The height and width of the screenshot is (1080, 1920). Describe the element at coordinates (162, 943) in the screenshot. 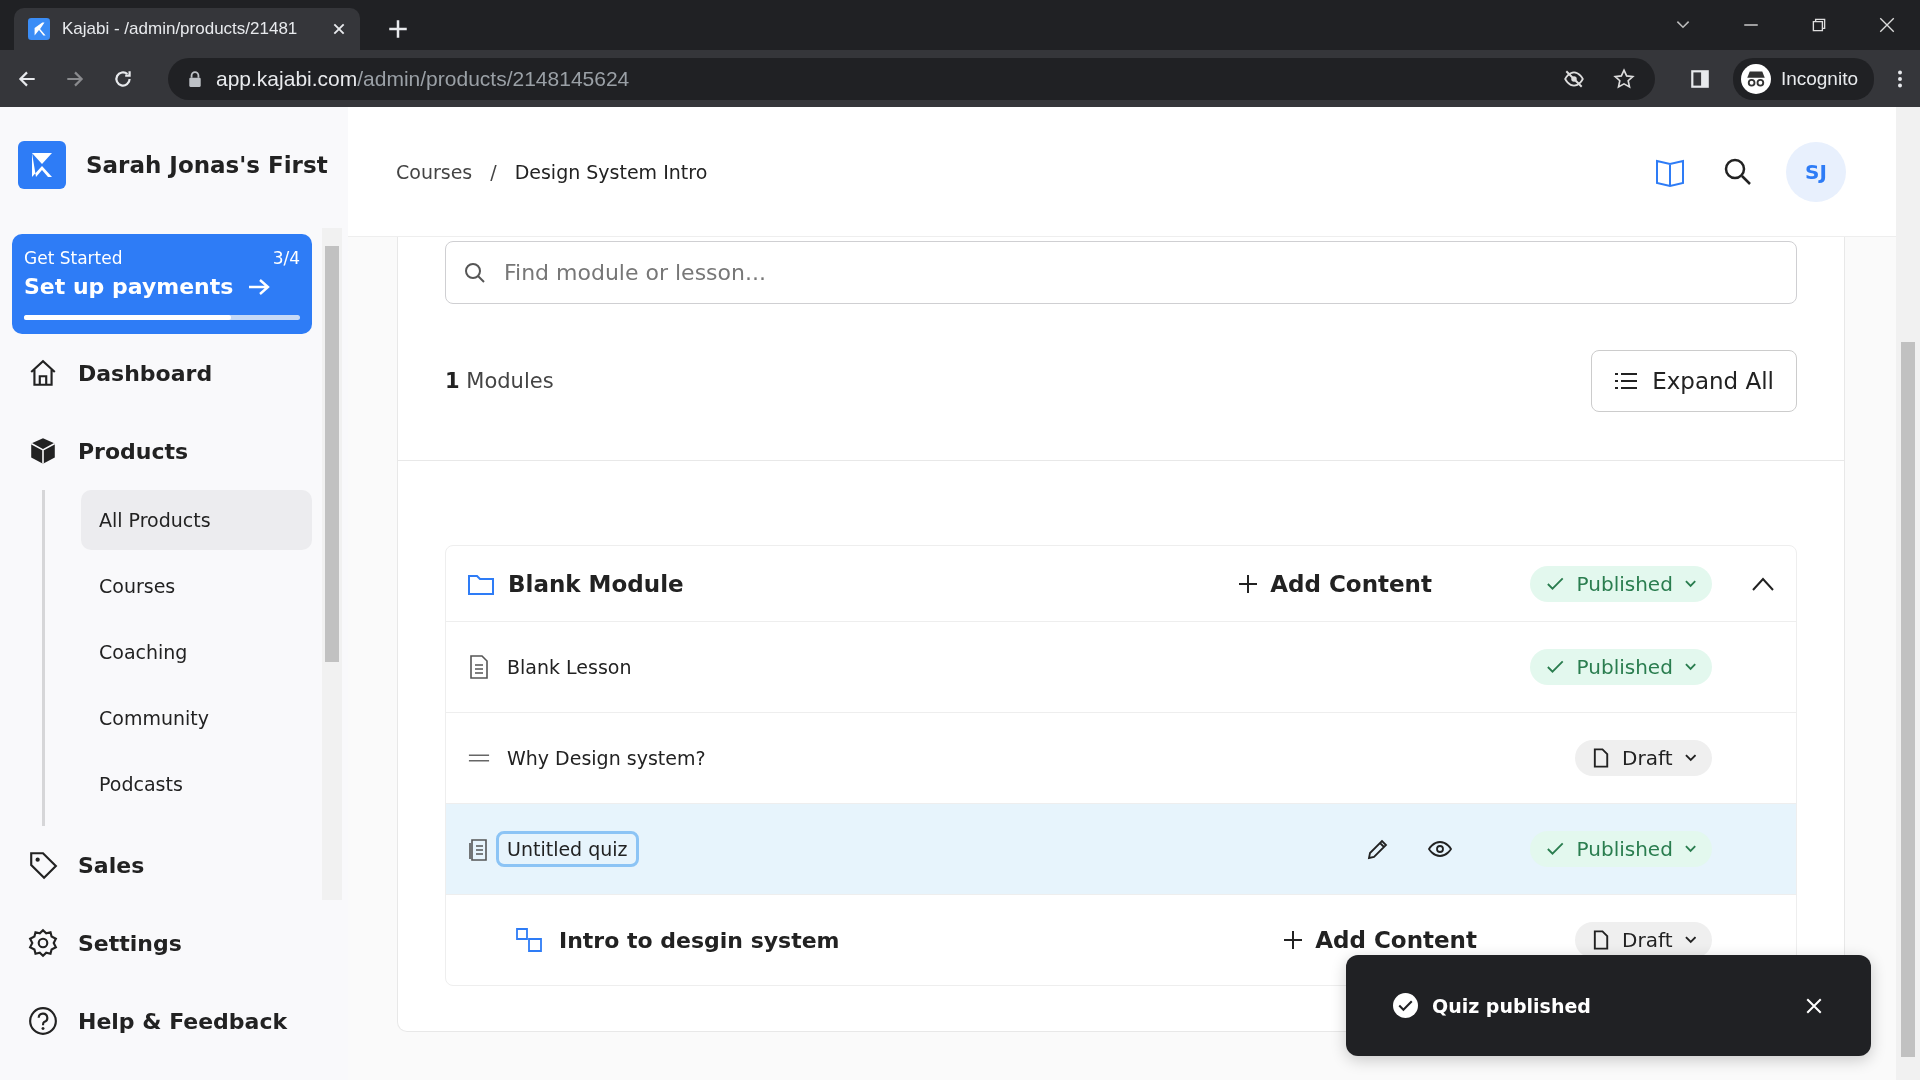

I see `nav-item: Settings` at that location.